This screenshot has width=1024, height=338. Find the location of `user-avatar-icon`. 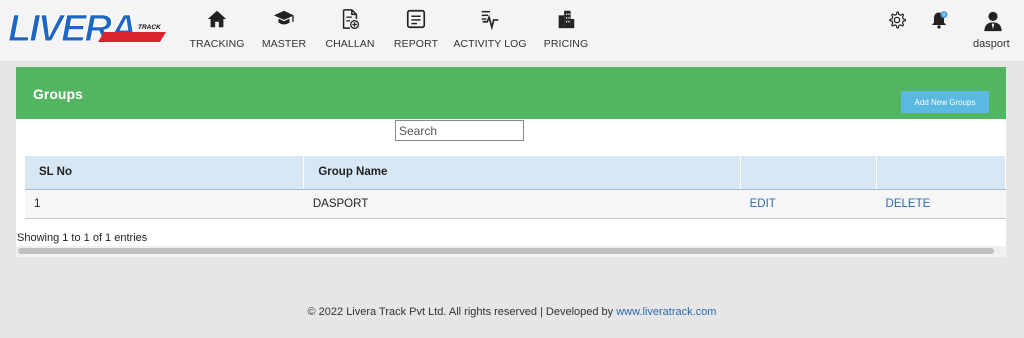

user-avatar-icon is located at coordinates (993, 21).